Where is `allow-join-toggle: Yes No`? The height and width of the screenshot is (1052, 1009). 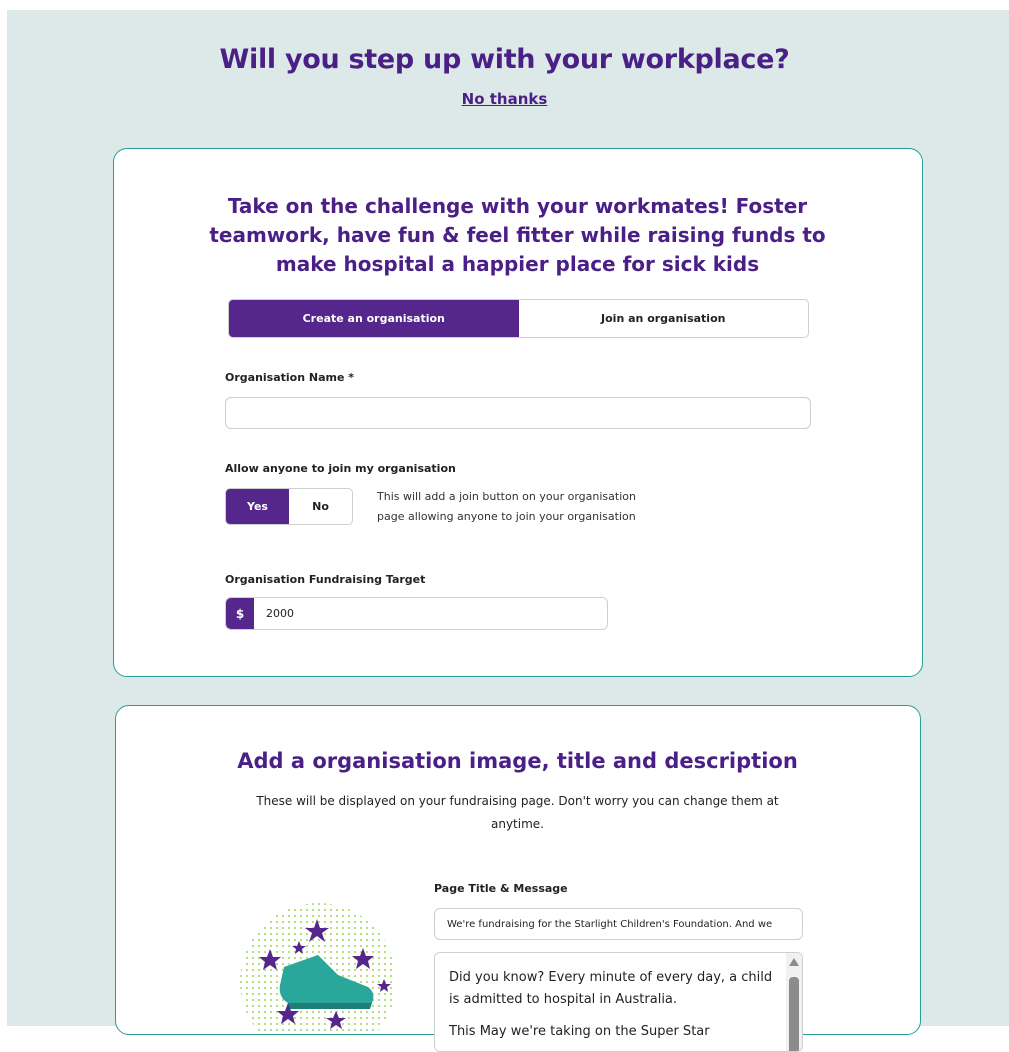 allow-join-toggle: Yes No is located at coordinates (289, 506).